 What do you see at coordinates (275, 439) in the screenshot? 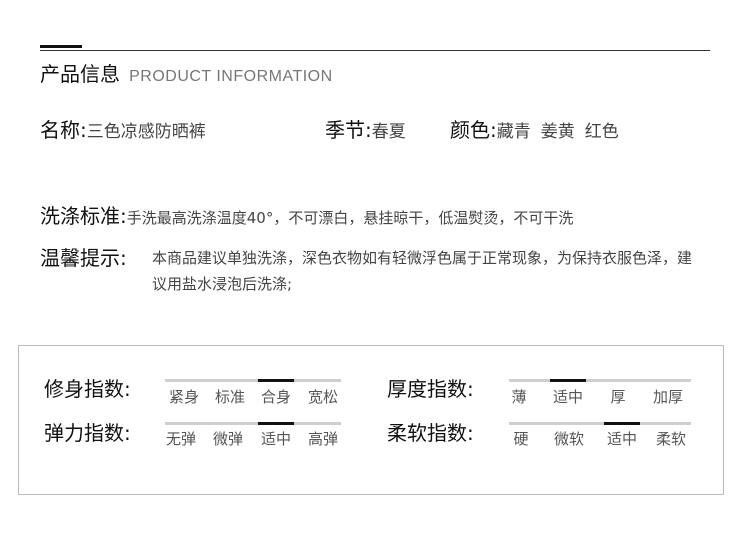
I see `elastic-option: 适中` at bounding box center [275, 439].